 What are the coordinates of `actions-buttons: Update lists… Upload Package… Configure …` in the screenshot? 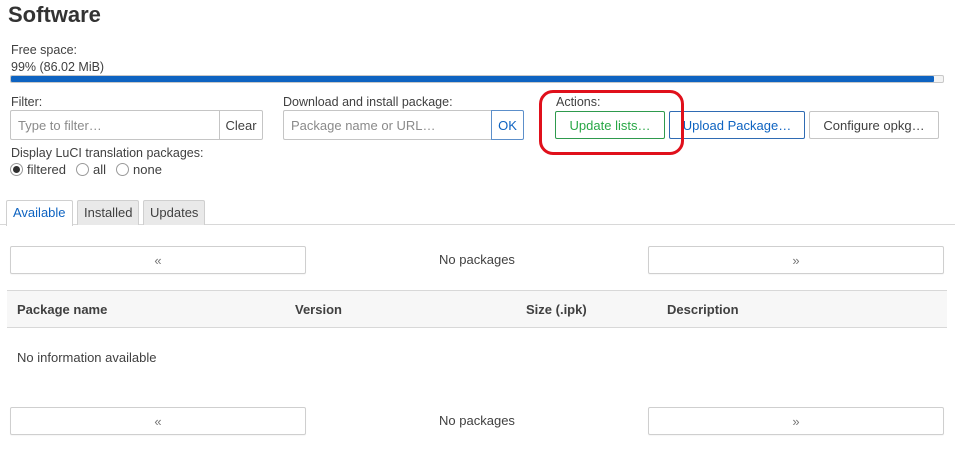 It's located at (747, 125).